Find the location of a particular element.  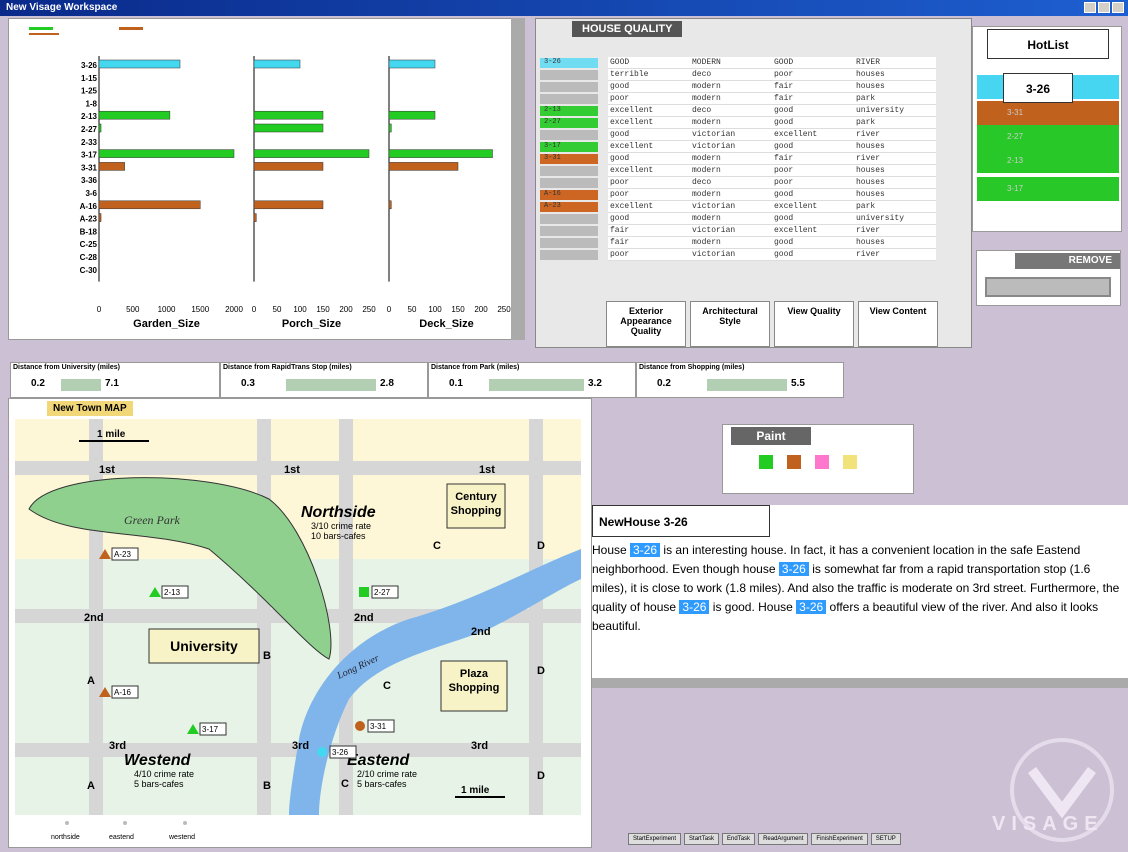

column-header: Exterior Appearance Quality is located at coordinates (646, 324).